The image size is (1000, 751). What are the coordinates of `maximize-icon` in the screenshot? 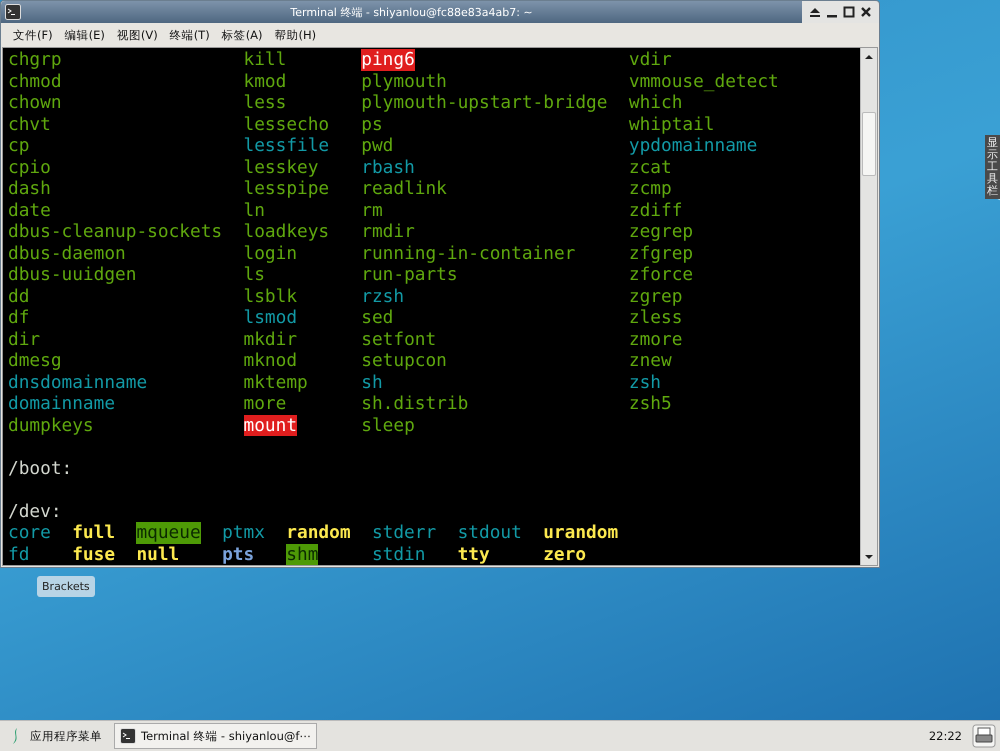 It's located at (849, 12).